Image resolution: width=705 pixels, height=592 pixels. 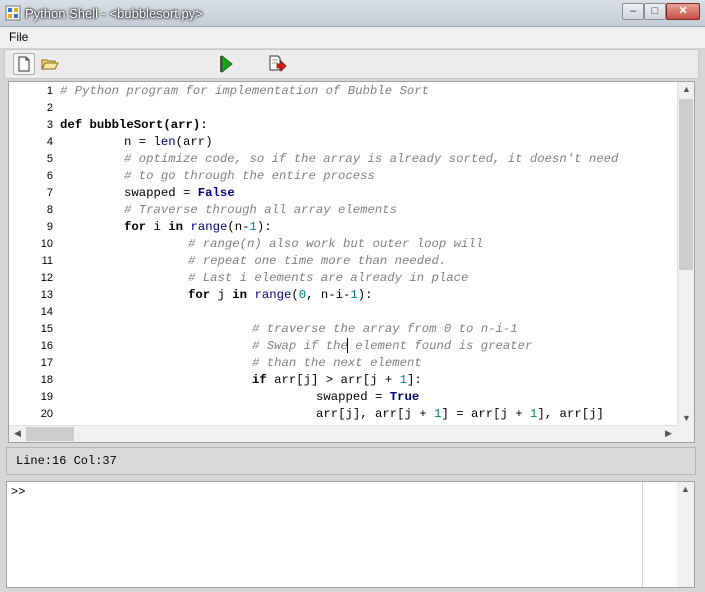 What do you see at coordinates (343, 176) in the screenshot?
I see `code-line: 6 # to go through the entire process` at bounding box center [343, 176].